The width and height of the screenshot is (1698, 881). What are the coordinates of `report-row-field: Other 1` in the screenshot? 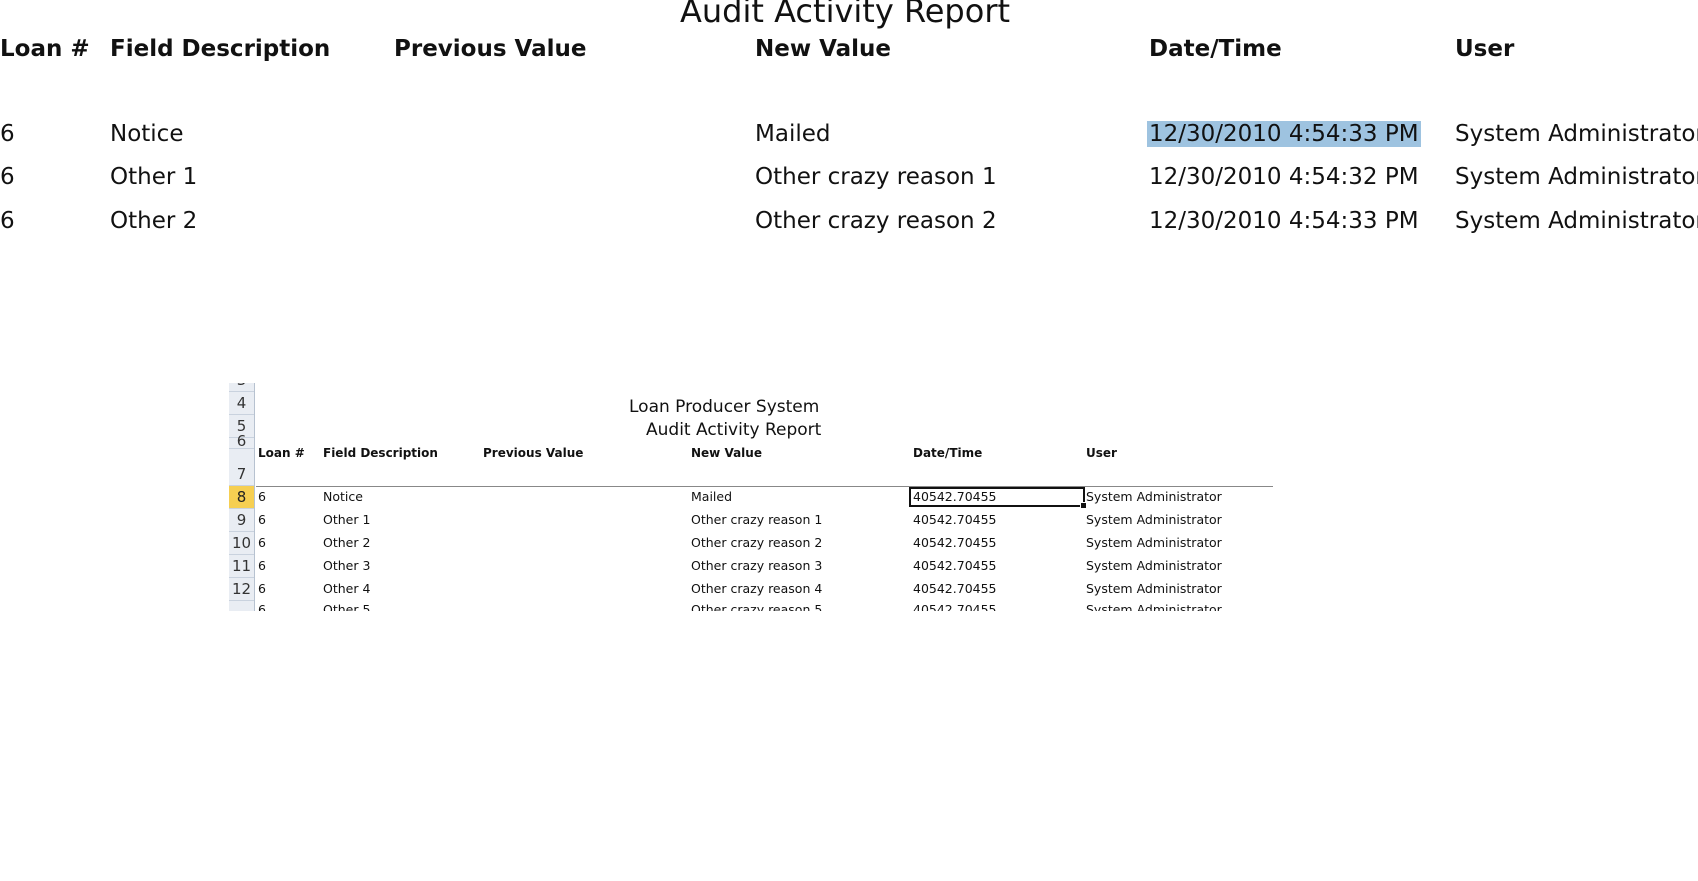 It's located at (153, 177).